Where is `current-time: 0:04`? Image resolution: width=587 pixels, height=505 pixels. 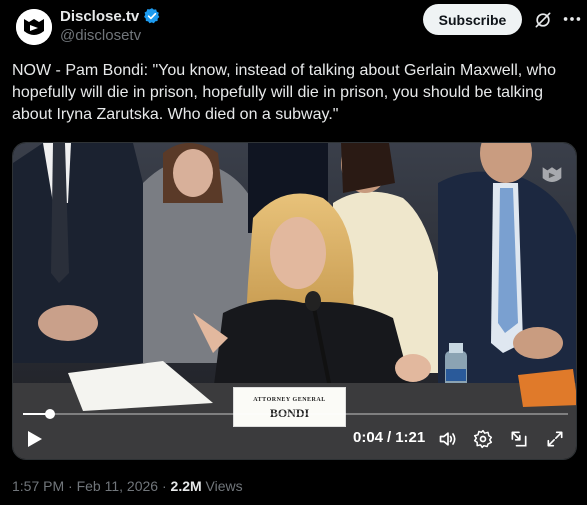 current-time: 0:04 is located at coordinates (368, 437).